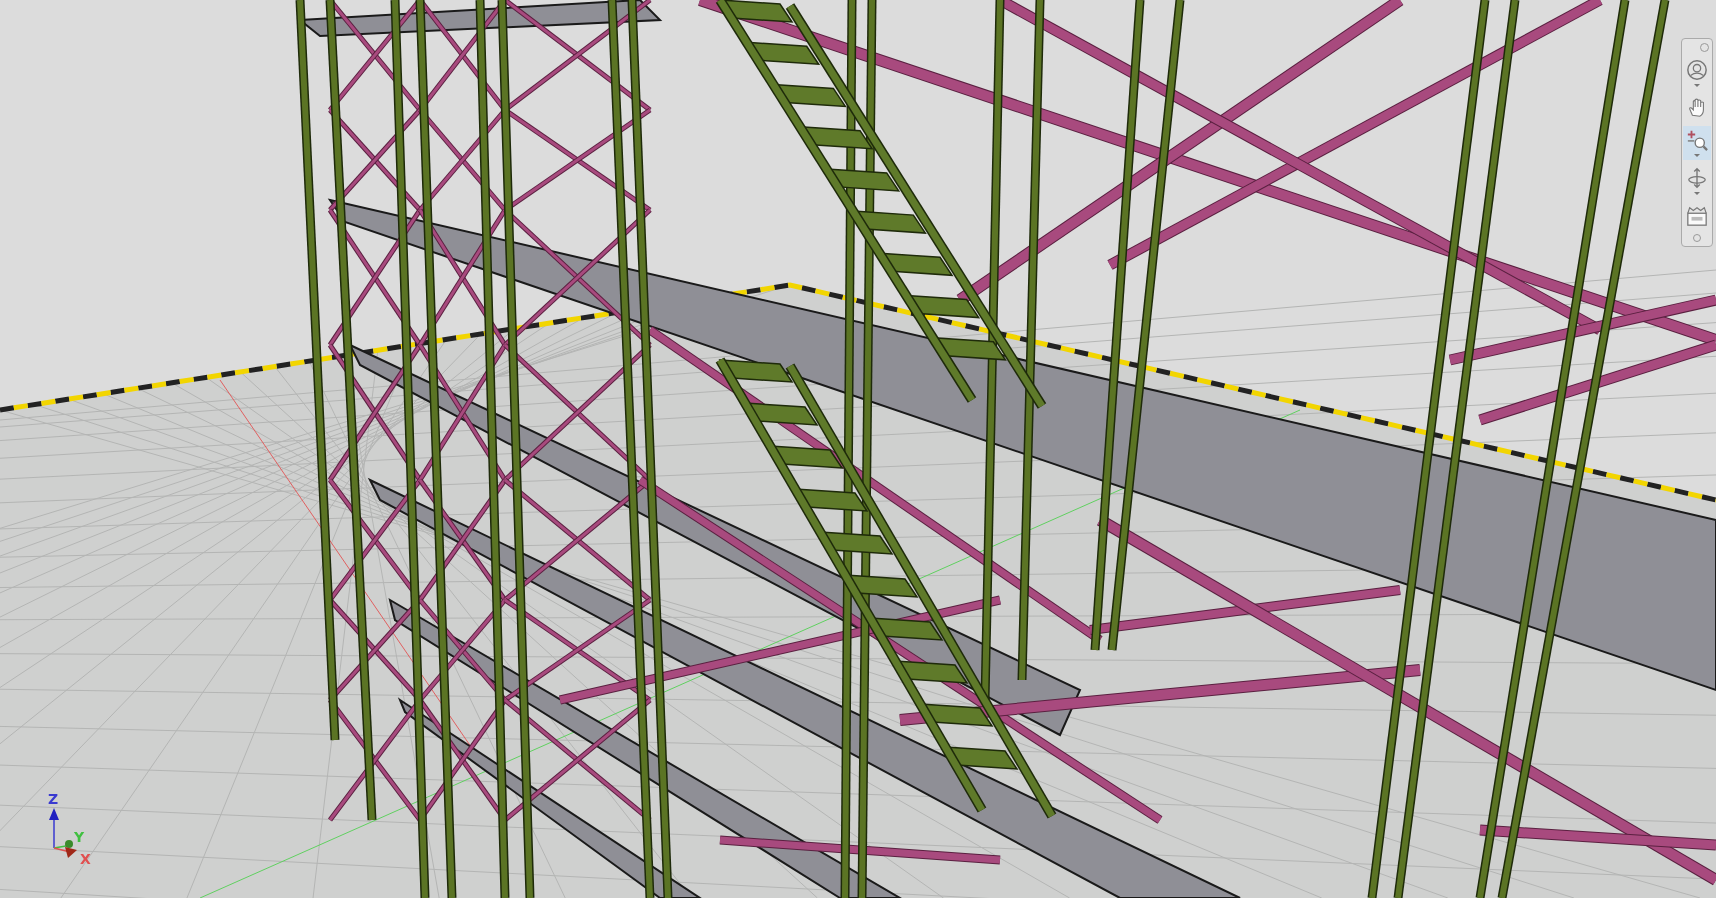  I want to click on film-clapper-icon, so click(1697, 216).